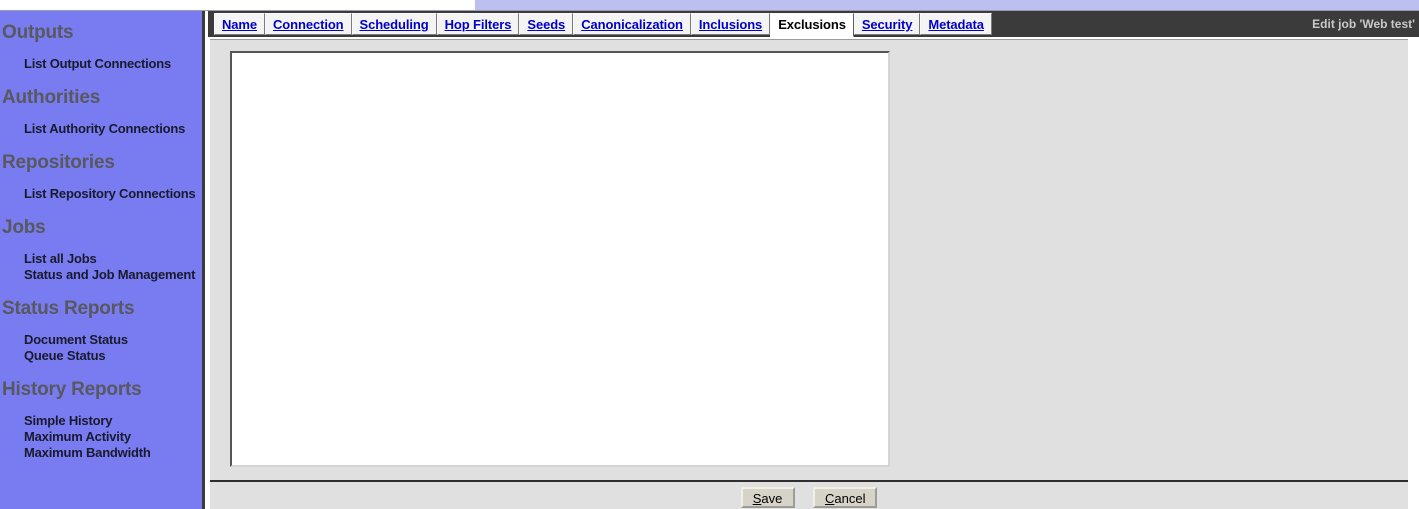 The height and width of the screenshot is (509, 1419). What do you see at coordinates (72, 389) in the screenshot?
I see `sidebar-section-heading: History Reports` at bounding box center [72, 389].